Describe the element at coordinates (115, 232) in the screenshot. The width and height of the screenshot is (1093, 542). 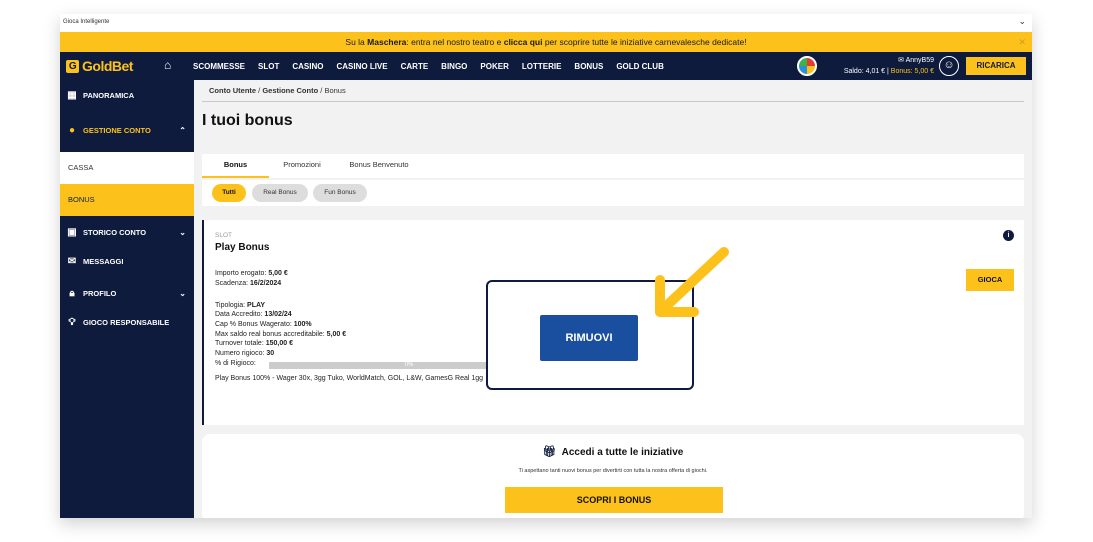
I see `sidebar-item-label: STORICO CONTO` at that location.